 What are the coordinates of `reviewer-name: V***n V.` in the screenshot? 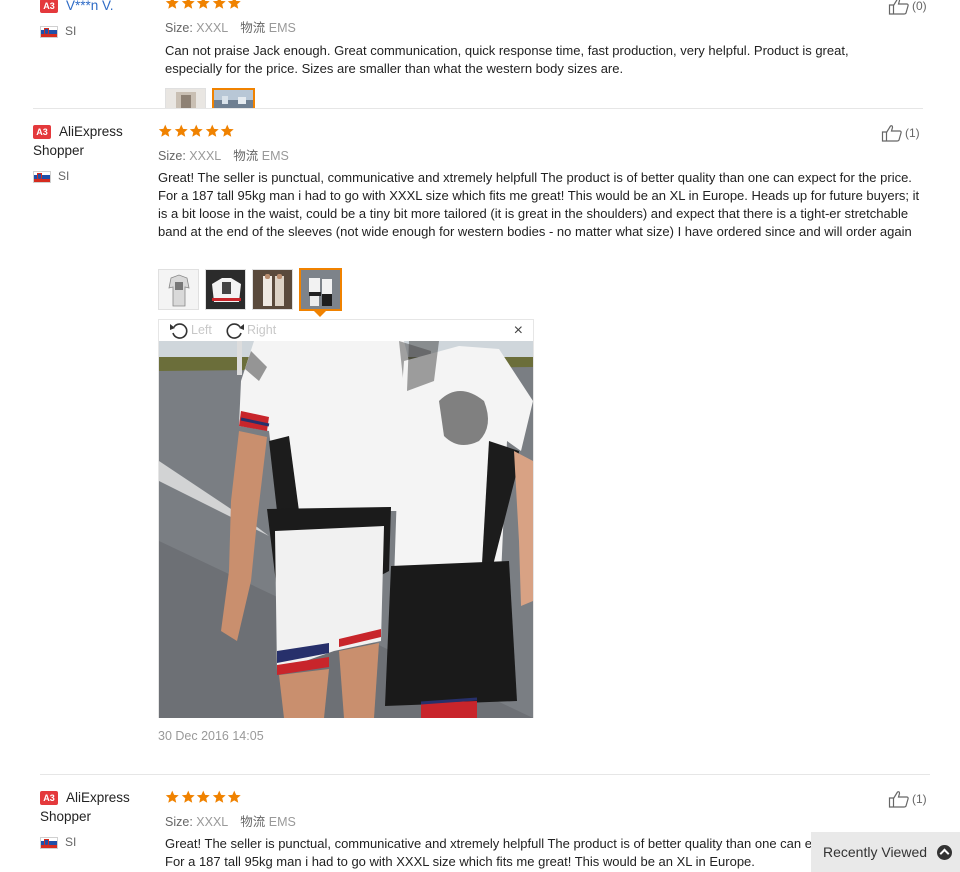 It's located at (90, 7).